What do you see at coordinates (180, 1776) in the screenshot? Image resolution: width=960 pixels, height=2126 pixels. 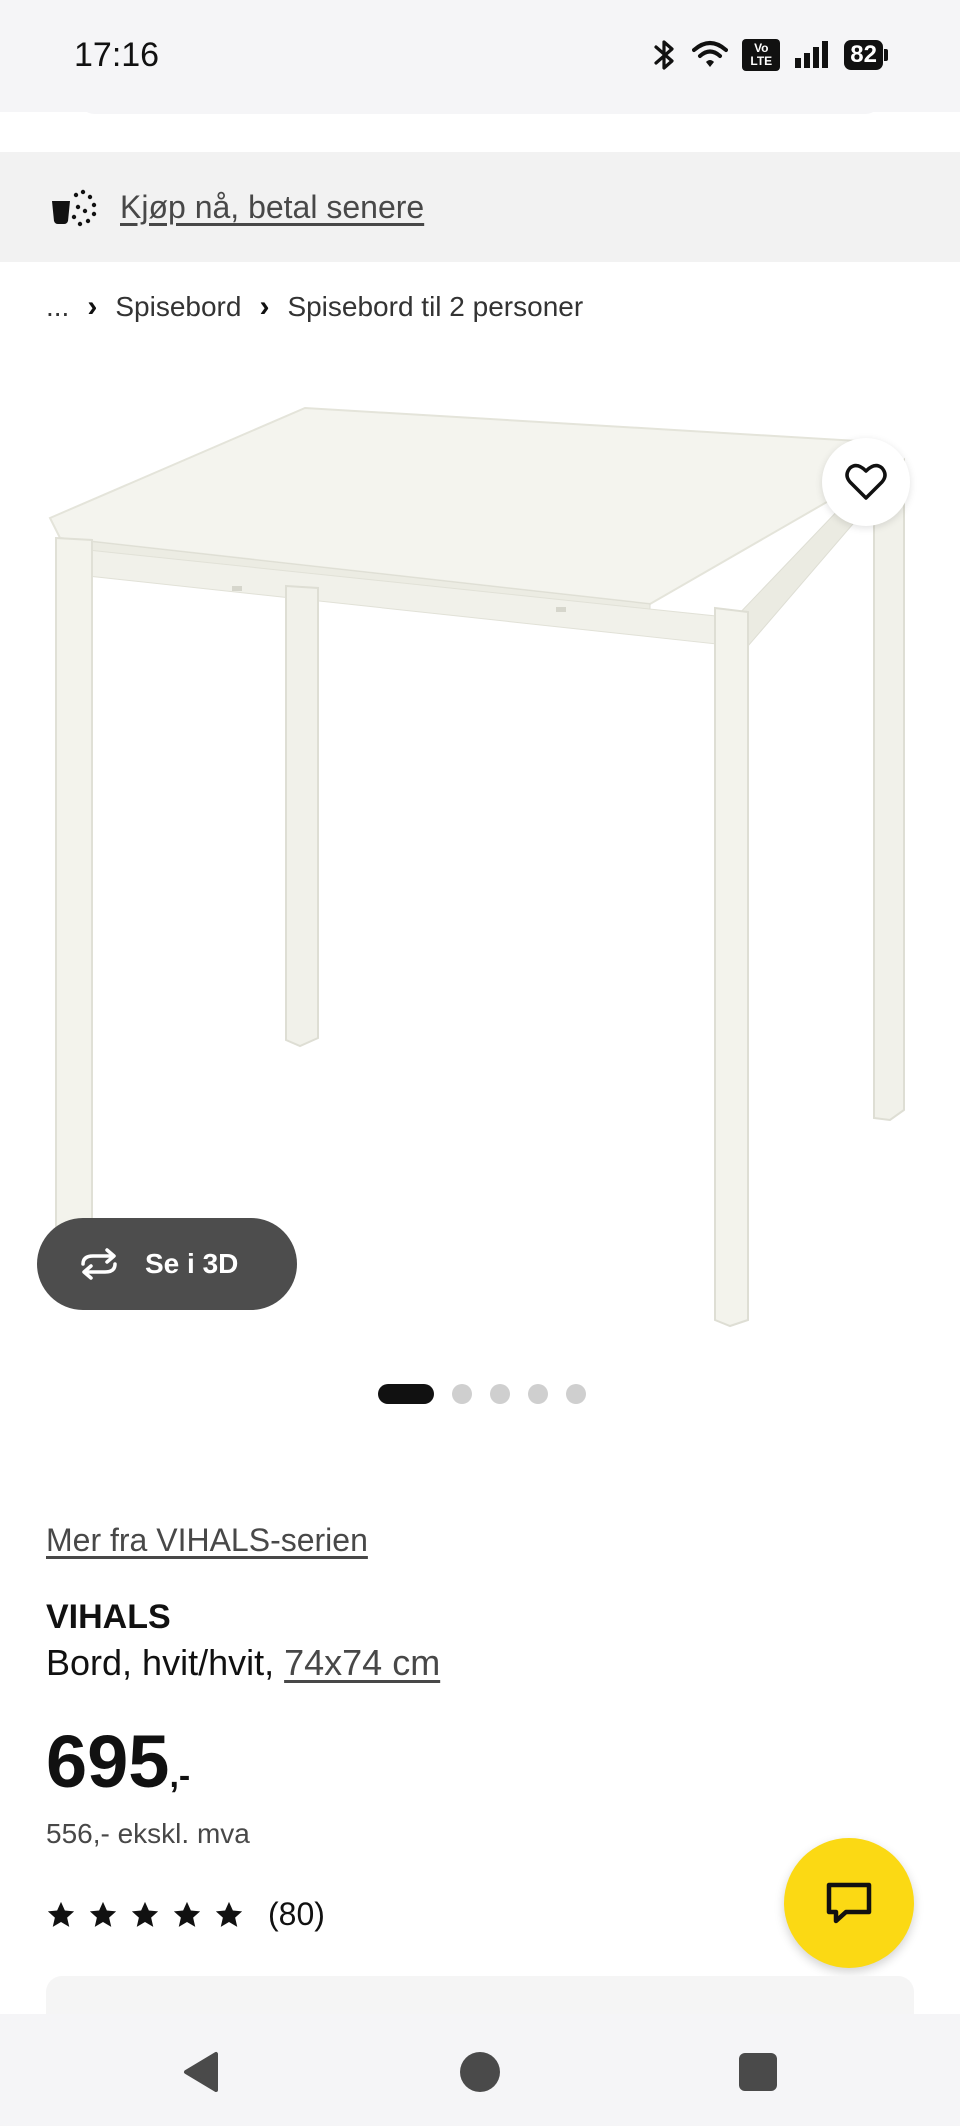 I see `price-suffix: ,-` at bounding box center [180, 1776].